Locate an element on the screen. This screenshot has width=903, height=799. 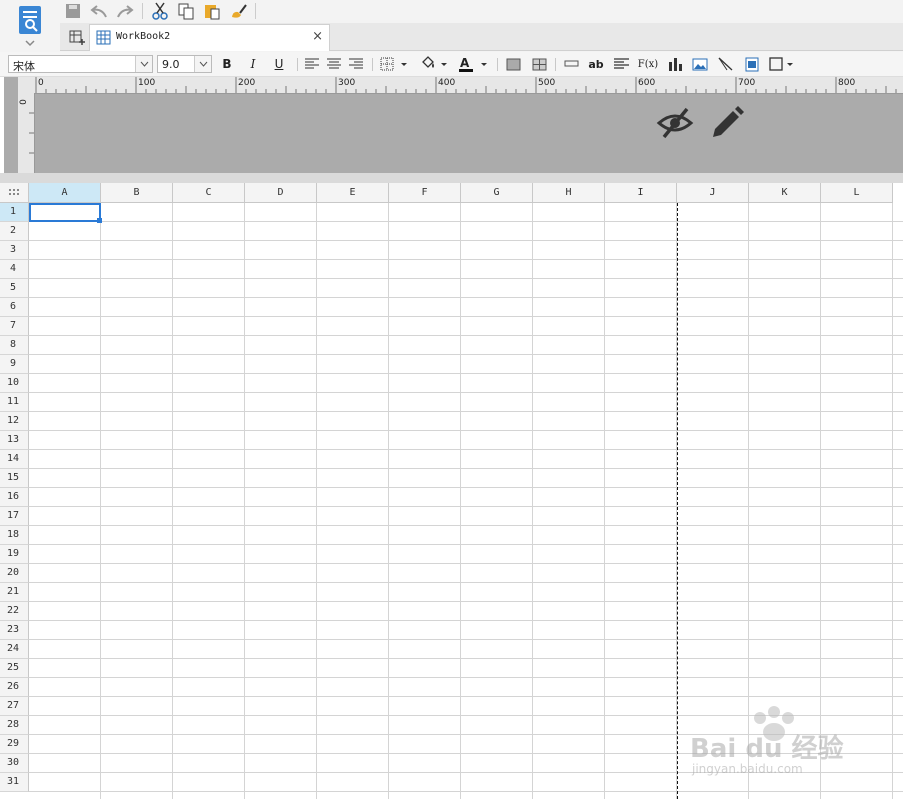
row-header: 4 is located at coordinates (14, 269).